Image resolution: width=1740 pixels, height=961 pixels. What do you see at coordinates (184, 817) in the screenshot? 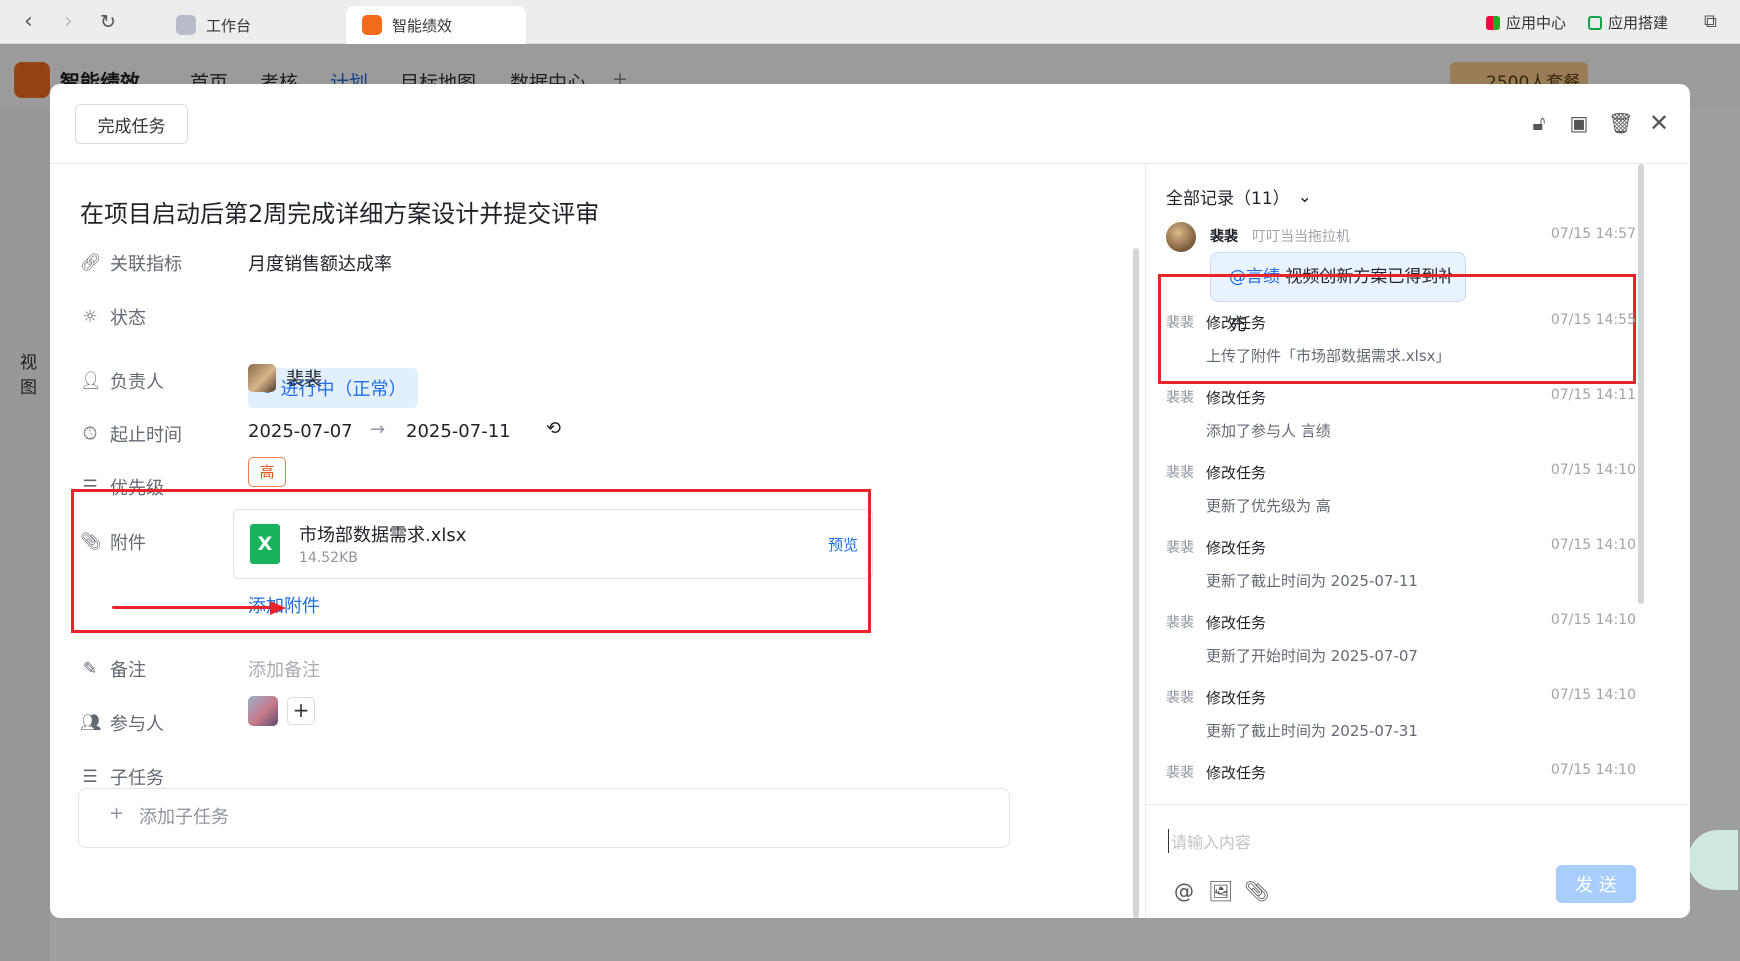
I see `add-subtask-label: 添加子任务` at bounding box center [184, 817].